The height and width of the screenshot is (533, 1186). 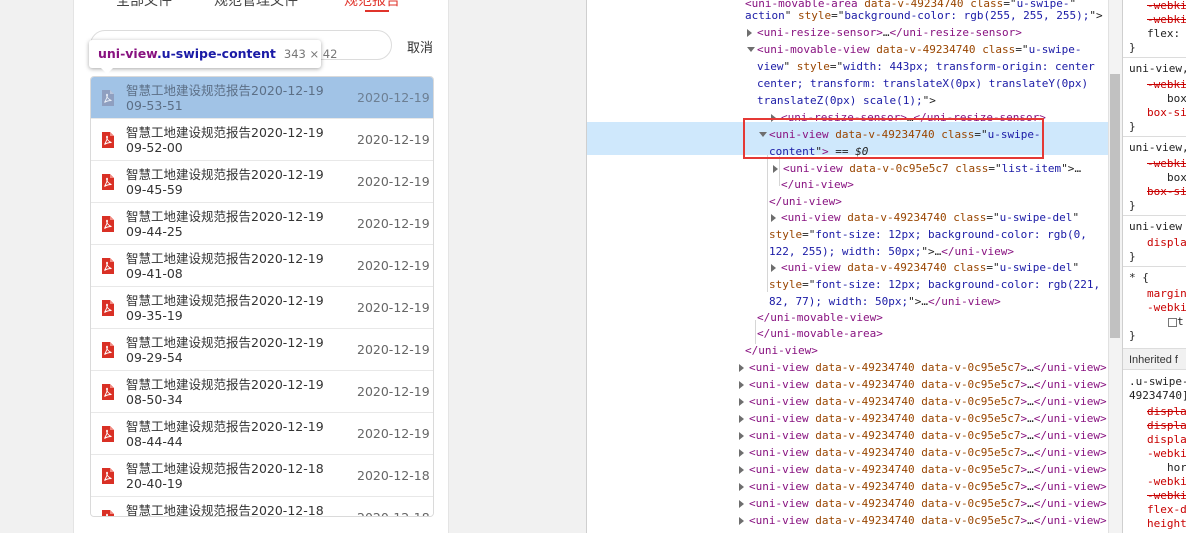 What do you see at coordinates (372, 5) in the screenshot?
I see `tab-spec-report: 规范报告` at bounding box center [372, 5].